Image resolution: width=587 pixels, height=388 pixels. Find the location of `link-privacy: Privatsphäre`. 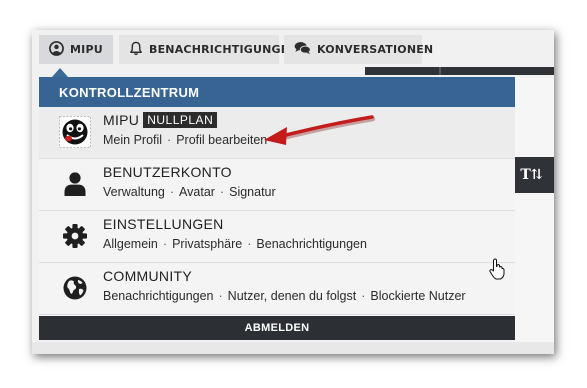

link-privacy: Privatsphäre is located at coordinates (207, 244).